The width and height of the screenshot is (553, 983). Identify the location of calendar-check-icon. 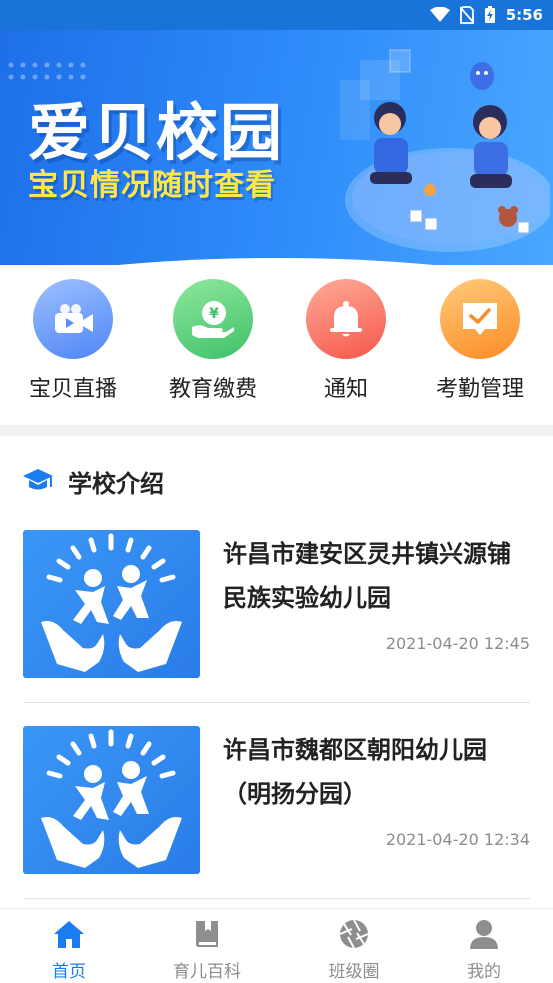
(480, 319).